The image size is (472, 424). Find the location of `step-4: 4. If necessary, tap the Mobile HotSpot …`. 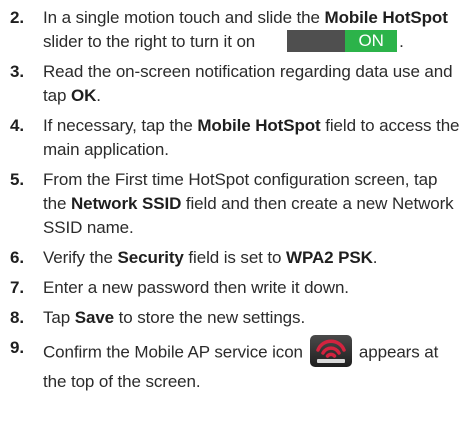

step-4: 4. If necessary, tap the Mobile HotSpot … is located at coordinates (236, 138).